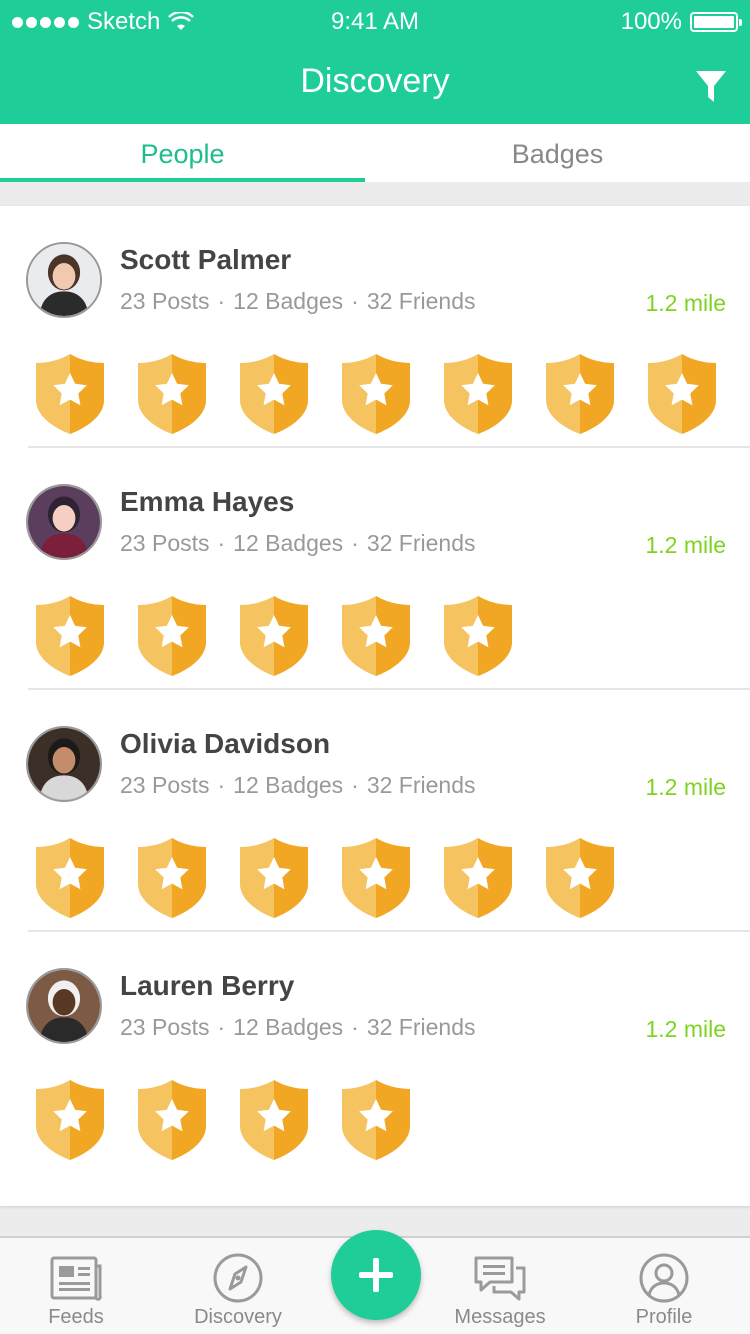 The width and height of the screenshot is (750, 1334). I want to click on tab-bar-profile: Profile, so click(664, 1286).